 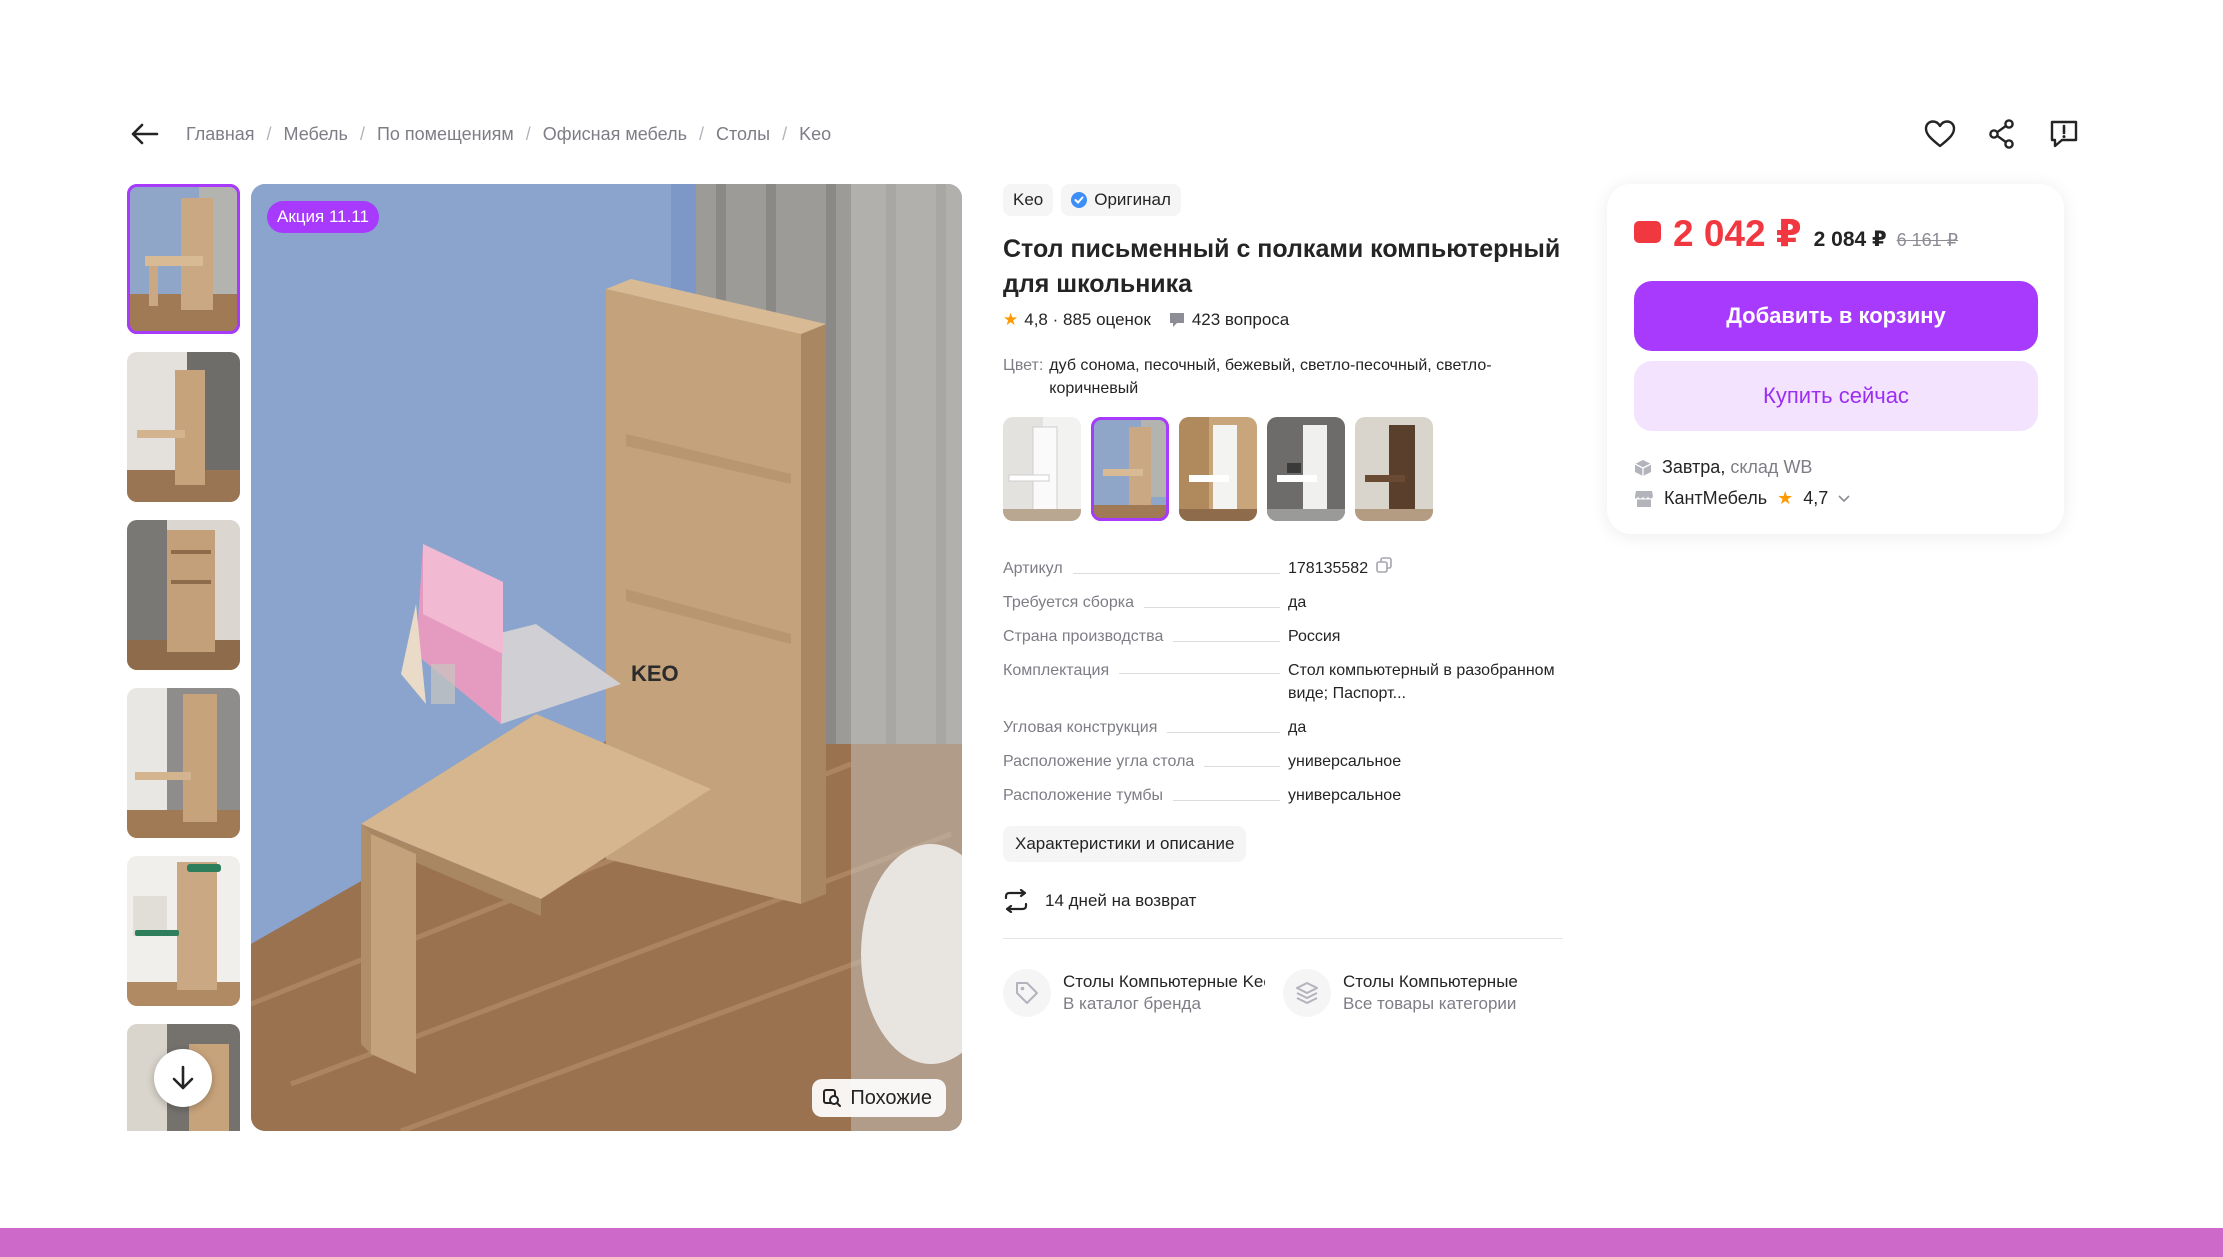 I want to click on spec-value: Россия, so click(x=1314, y=637).